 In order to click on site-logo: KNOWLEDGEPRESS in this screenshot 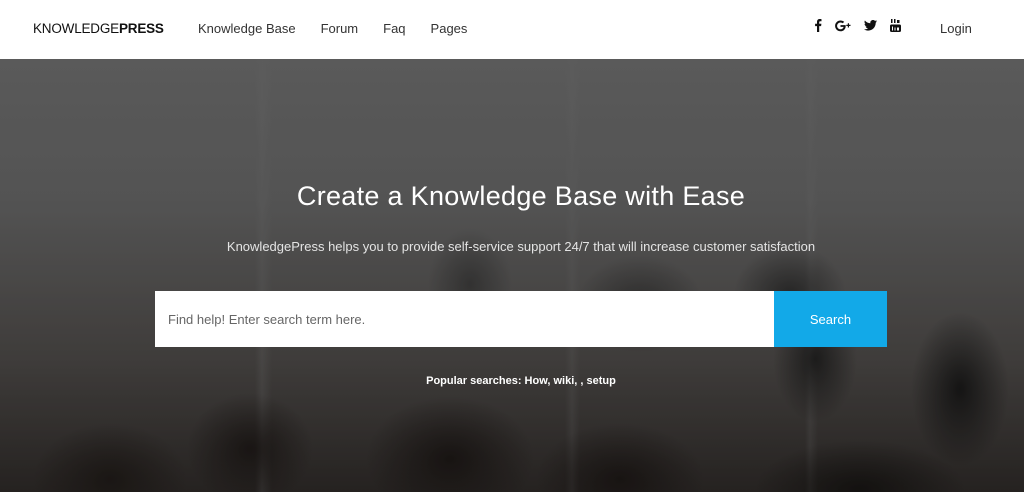, I will do `click(98, 28)`.